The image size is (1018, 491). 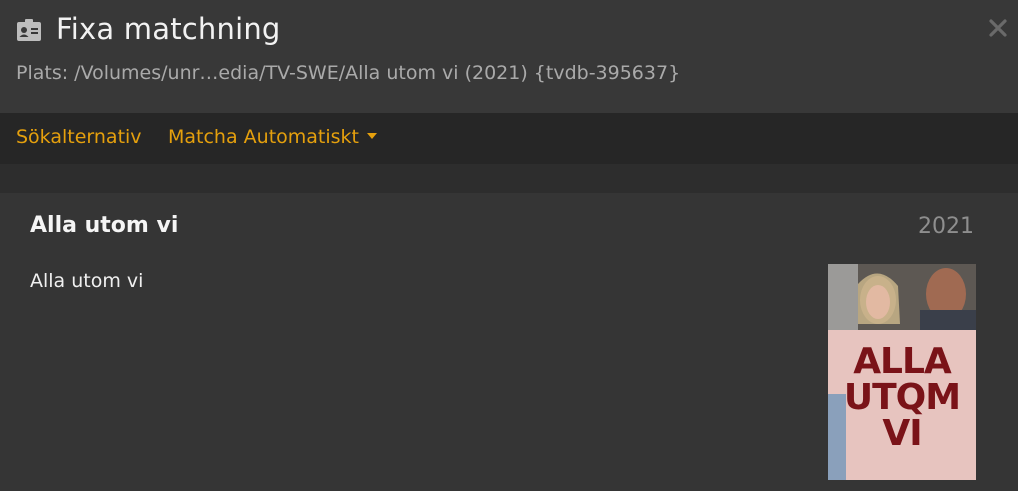 I want to click on tab-auto-match: Matcha Automatiskt, so click(x=273, y=137).